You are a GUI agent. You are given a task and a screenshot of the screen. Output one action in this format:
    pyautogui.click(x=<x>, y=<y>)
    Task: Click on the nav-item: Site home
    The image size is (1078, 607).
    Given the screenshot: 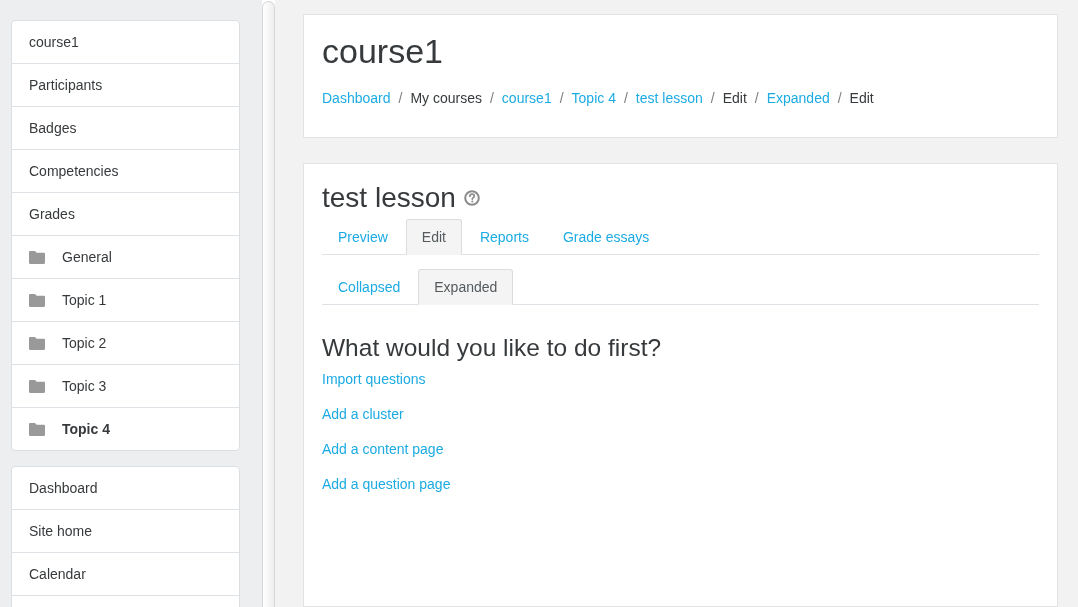 What is the action you would take?
    pyautogui.click(x=125, y=530)
    